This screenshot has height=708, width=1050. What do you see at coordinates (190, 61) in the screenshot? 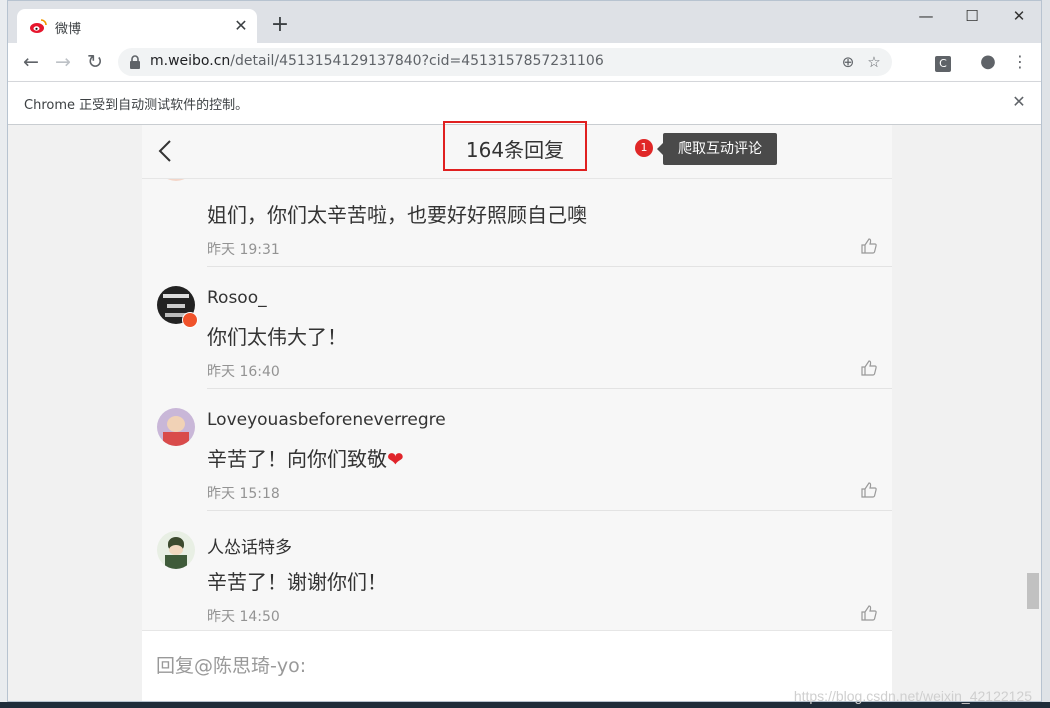
I see `url-host: m.weibo.cn` at bounding box center [190, 61].